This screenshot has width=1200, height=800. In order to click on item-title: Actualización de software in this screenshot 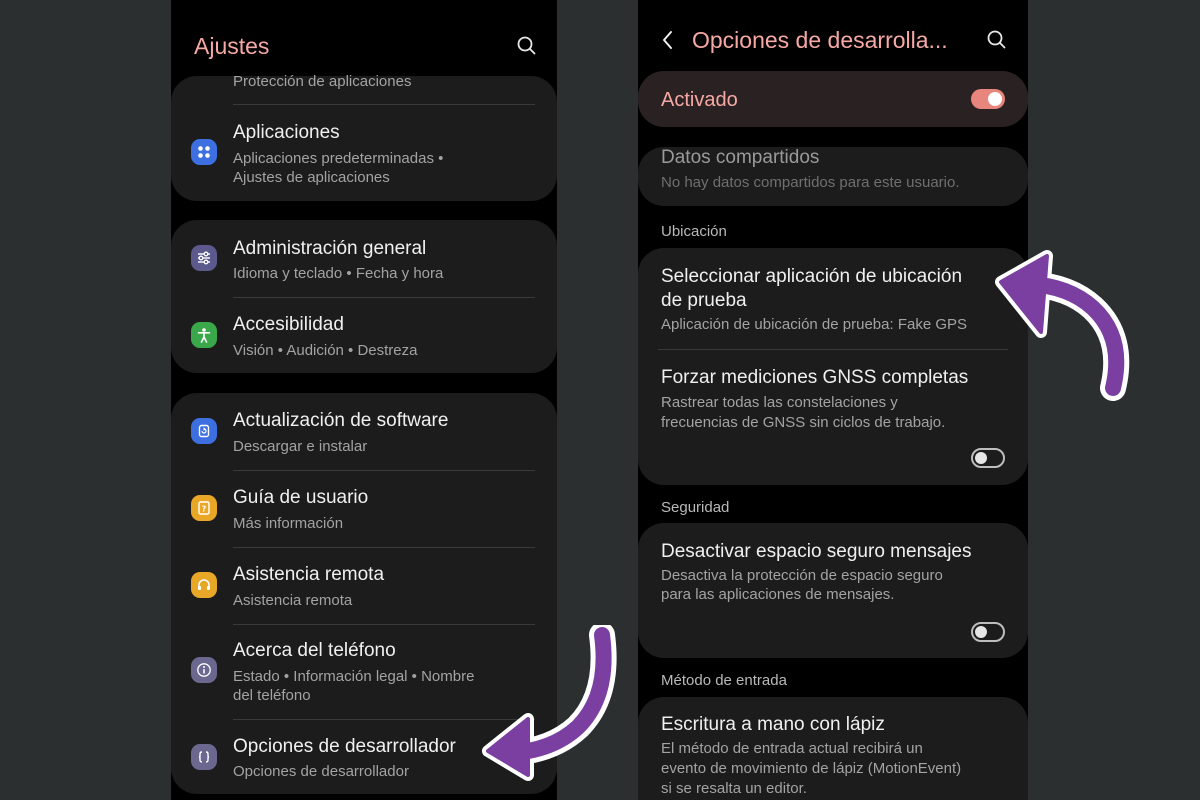, I will do `click(341, 420)`.